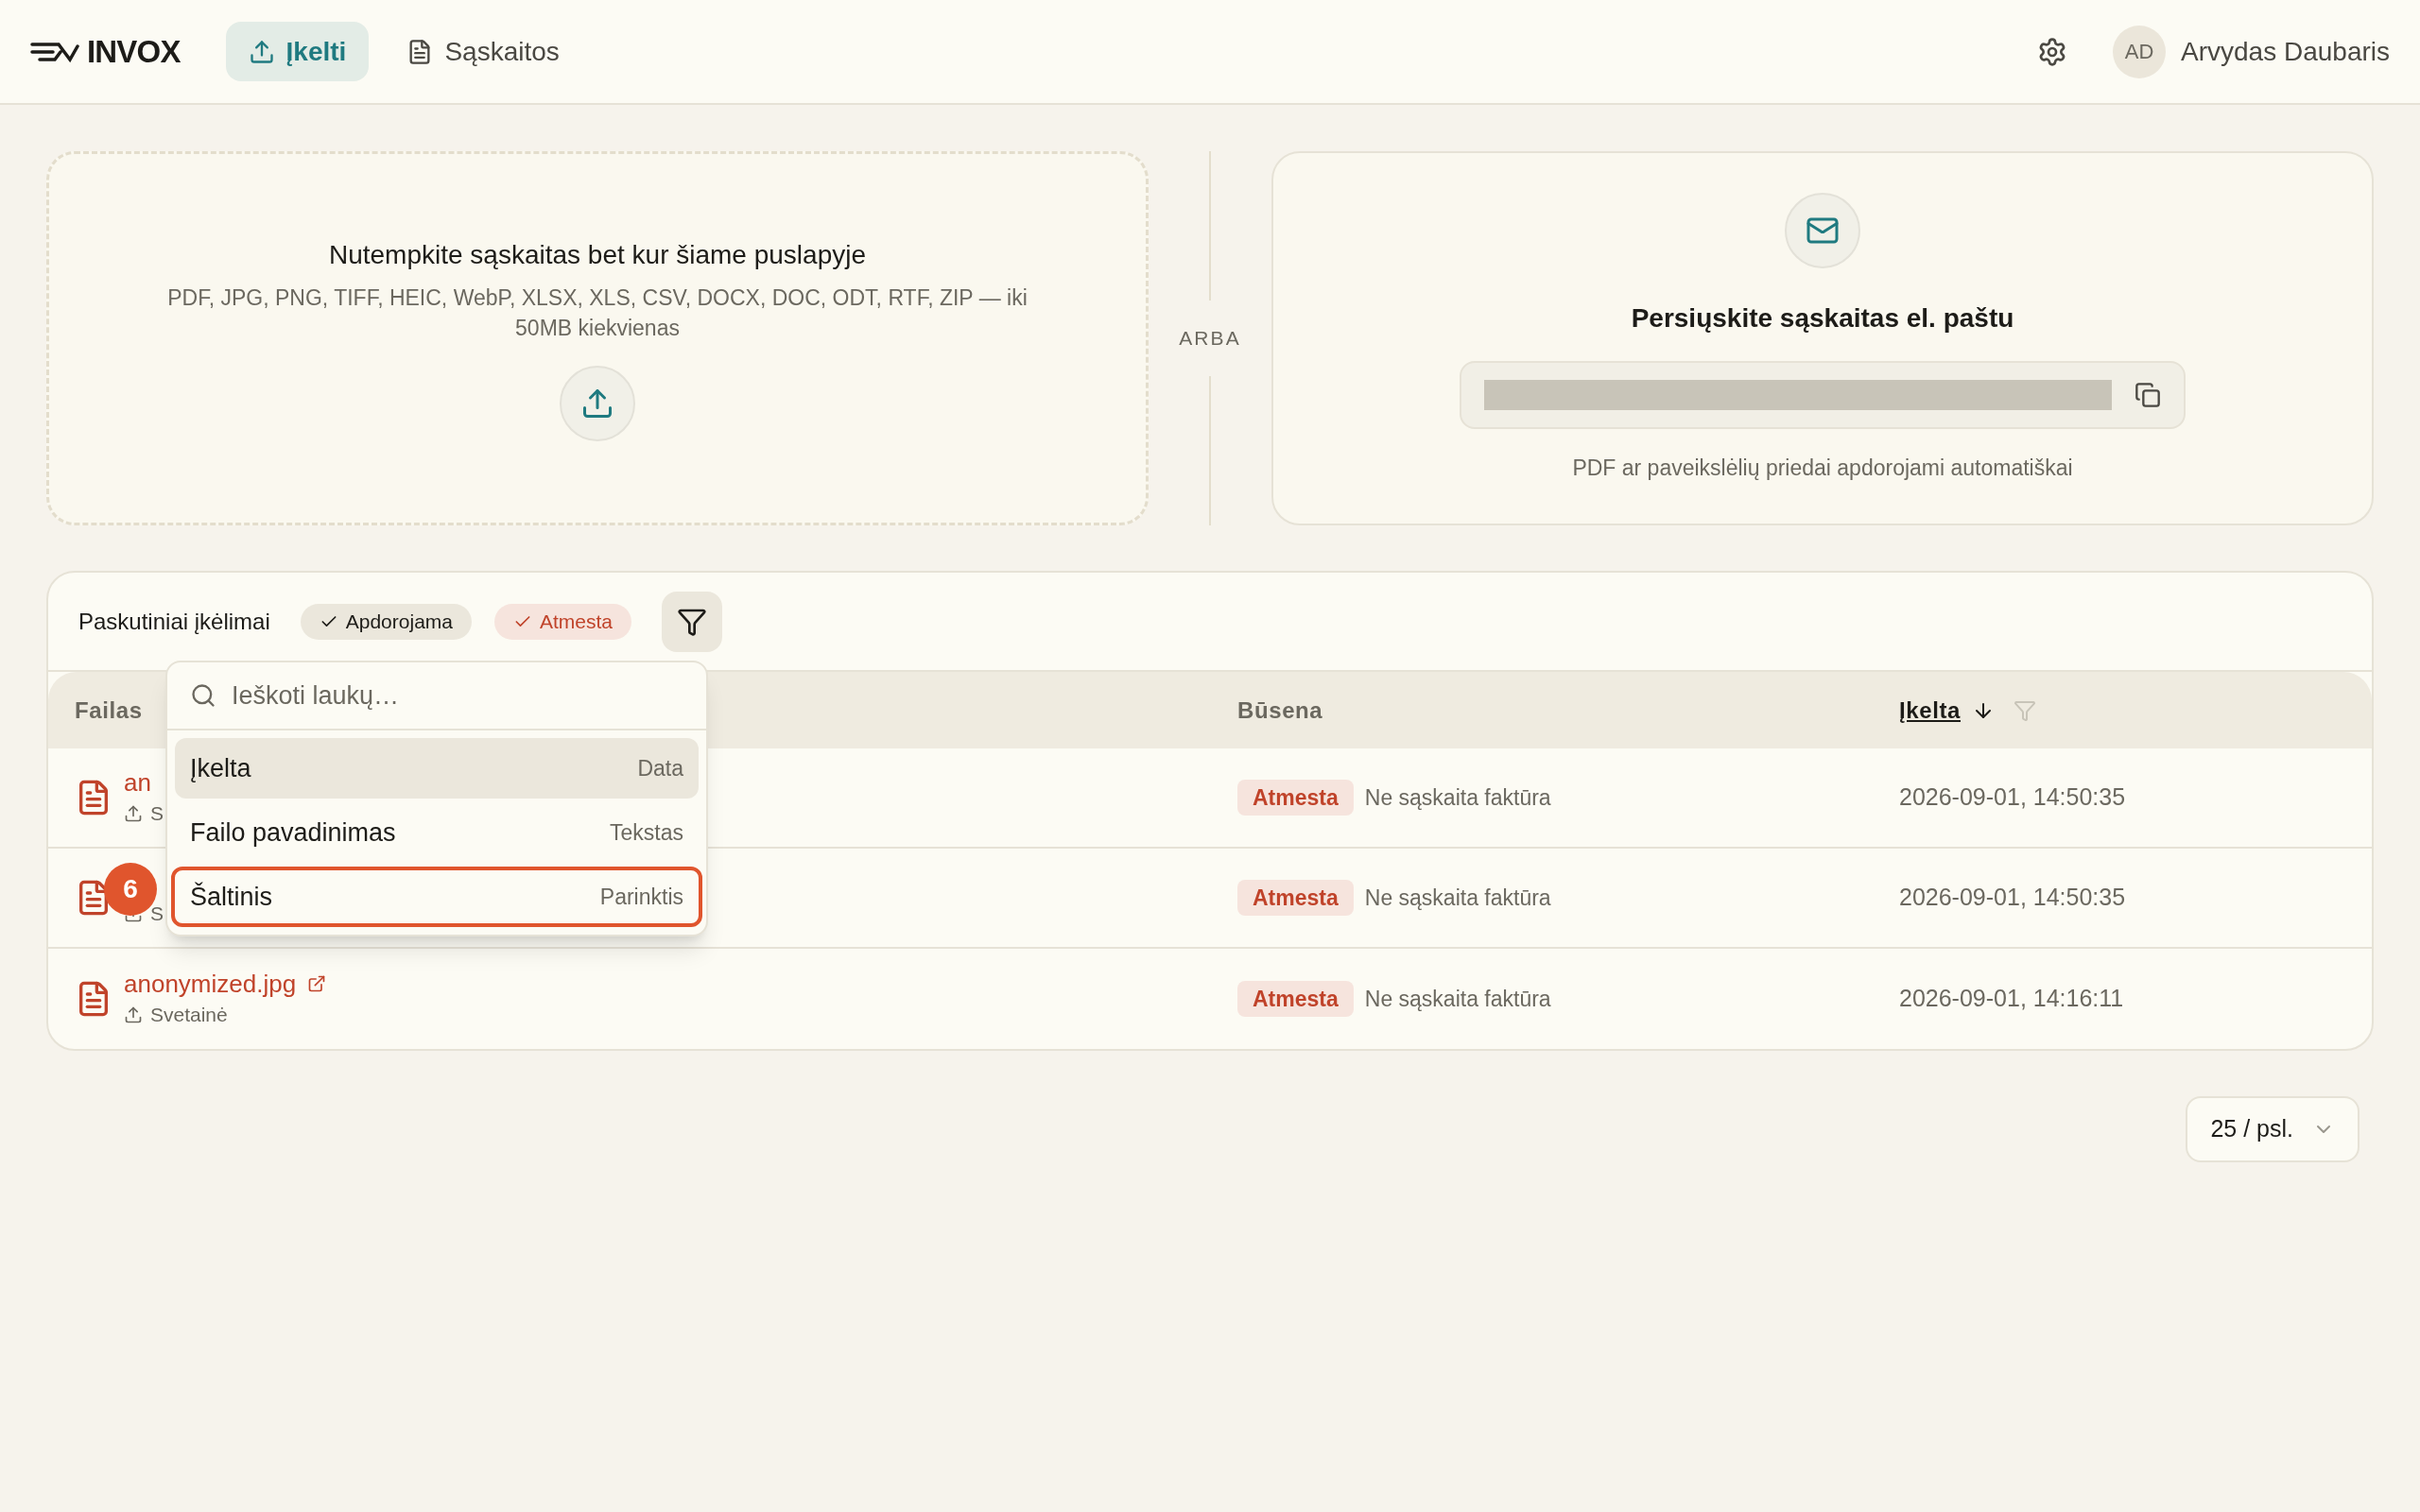  Describe the element at coordinates (483, 51) in the screenshot. I see `nav-tab: Sąskaitos` at that location.